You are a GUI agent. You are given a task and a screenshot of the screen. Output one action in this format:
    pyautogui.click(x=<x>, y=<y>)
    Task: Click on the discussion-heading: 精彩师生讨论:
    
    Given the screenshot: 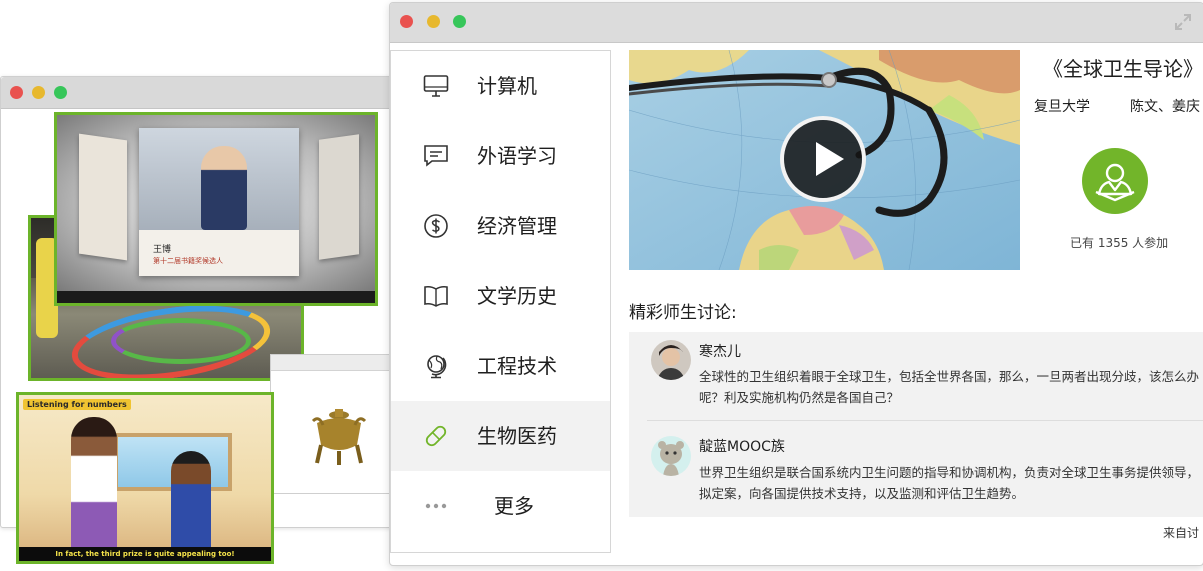 What is the action you would take?
    pyautogui.click(x=683, y=313)
    